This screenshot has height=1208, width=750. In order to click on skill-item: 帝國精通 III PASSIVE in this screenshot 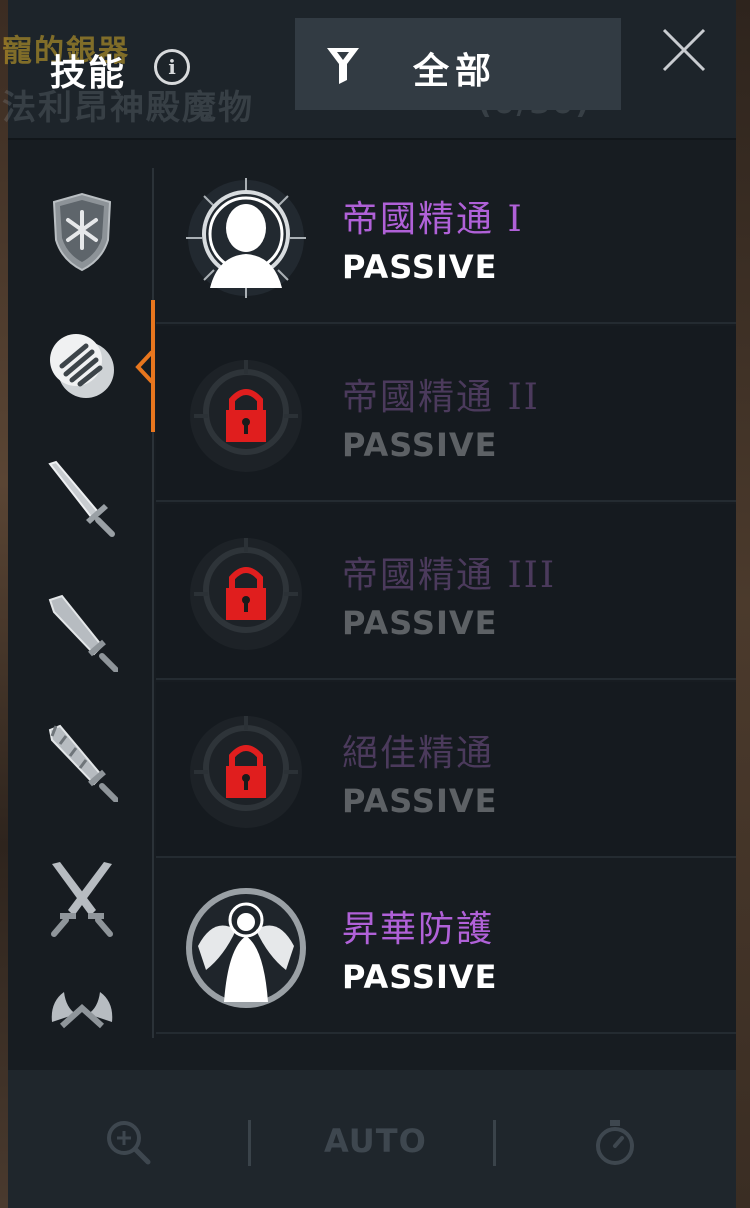, I will do `click(446, 592)`.